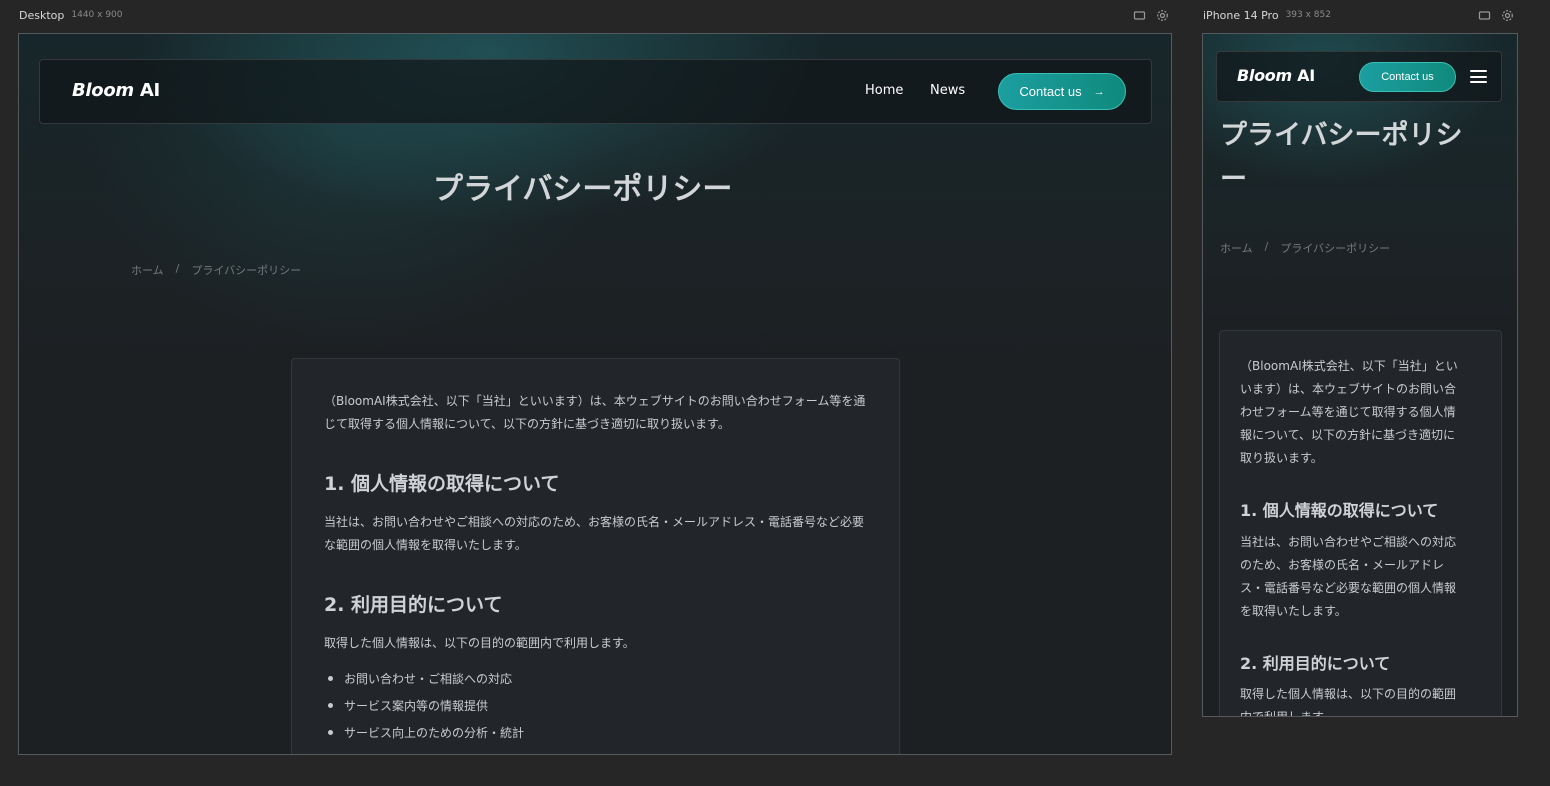  What do you see at coordinates (595, 91) in the screenshot?
I see `top-navbar: Bloom AI Home News Contact us →` at bounding box center [595, 91].